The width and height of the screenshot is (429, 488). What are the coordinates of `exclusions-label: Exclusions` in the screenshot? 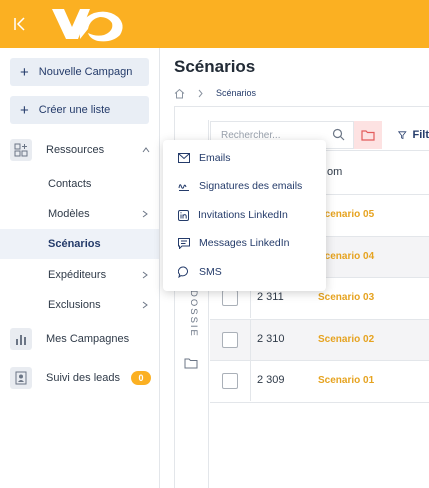 It's located at (74, 305).